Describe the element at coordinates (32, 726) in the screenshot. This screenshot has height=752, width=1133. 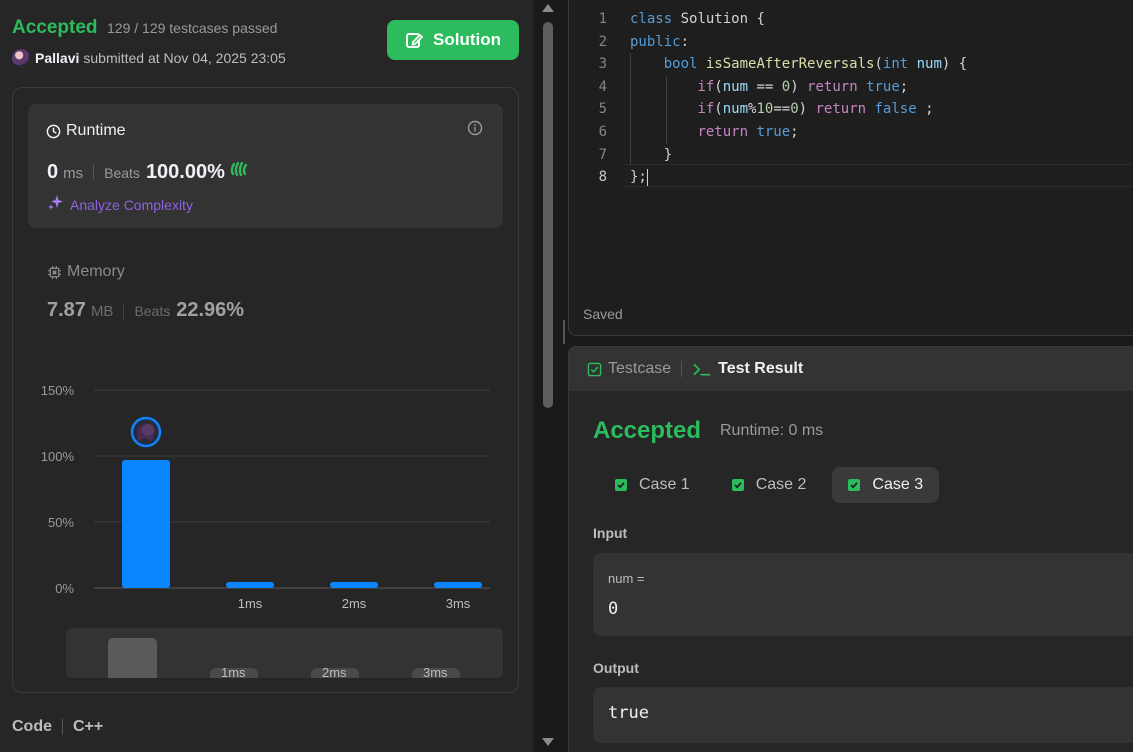
I see `code-label: Code` at that location.